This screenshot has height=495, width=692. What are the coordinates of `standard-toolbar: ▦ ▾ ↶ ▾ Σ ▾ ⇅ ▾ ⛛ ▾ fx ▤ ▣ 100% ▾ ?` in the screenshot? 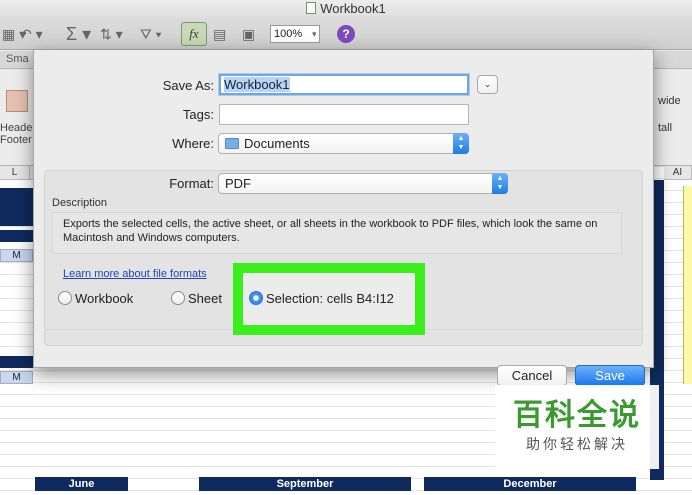 It's located at (346, 34).